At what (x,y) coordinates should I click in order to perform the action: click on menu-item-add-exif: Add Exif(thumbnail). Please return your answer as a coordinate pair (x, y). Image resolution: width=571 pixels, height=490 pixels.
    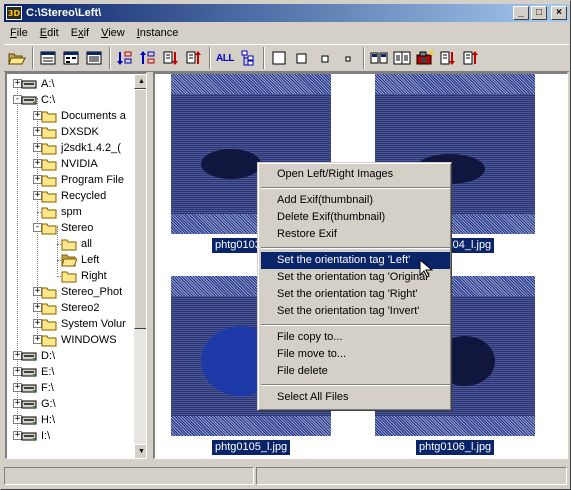
    Looking at the image, I should click on (355, 200).